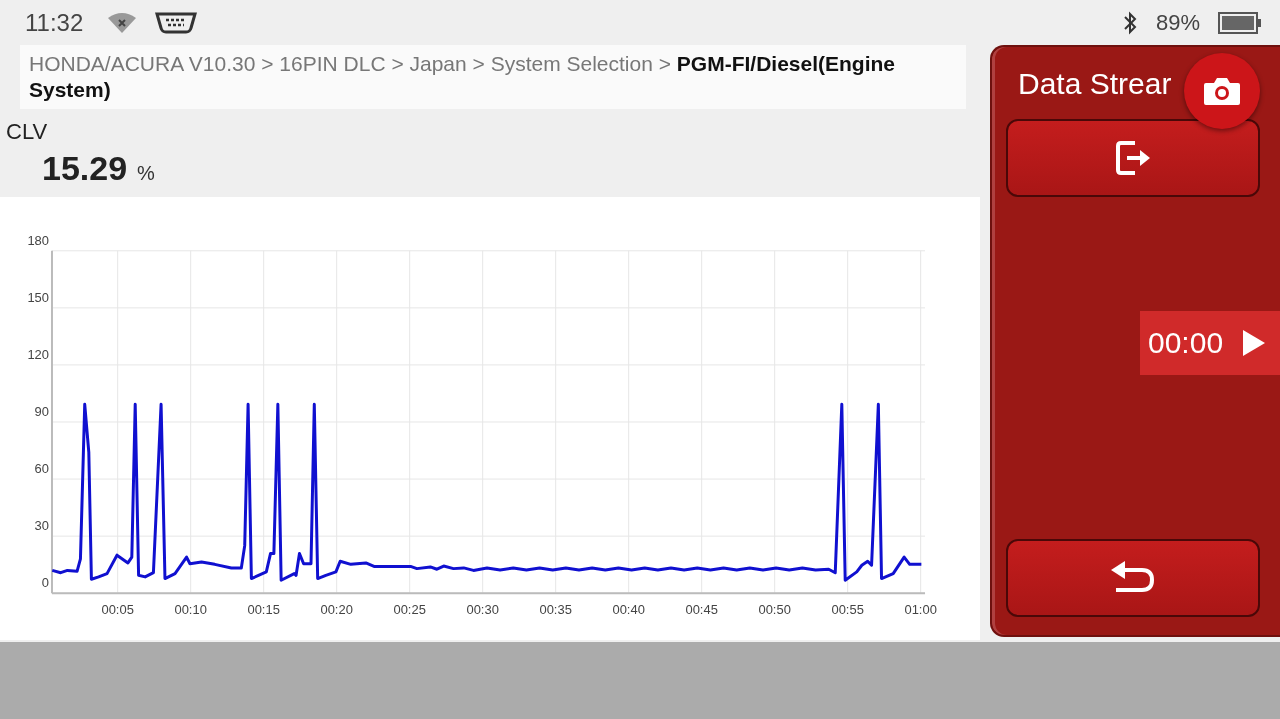  Describe the element at coordinates (54, 22) in the screenshot. I see `clock: 11:32` at that location.